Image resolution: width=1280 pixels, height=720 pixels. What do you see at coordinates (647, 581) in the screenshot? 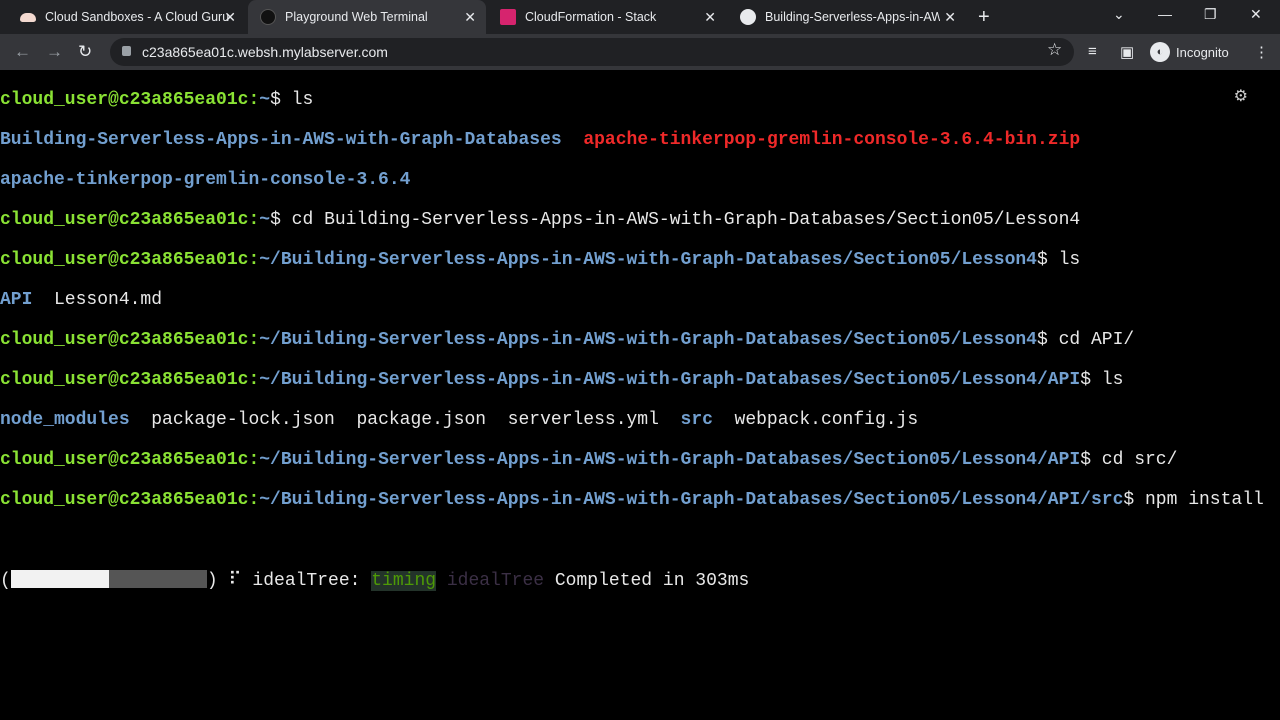
I see `progress-message: Completed in 303ms` at bounding box center [647, 581].